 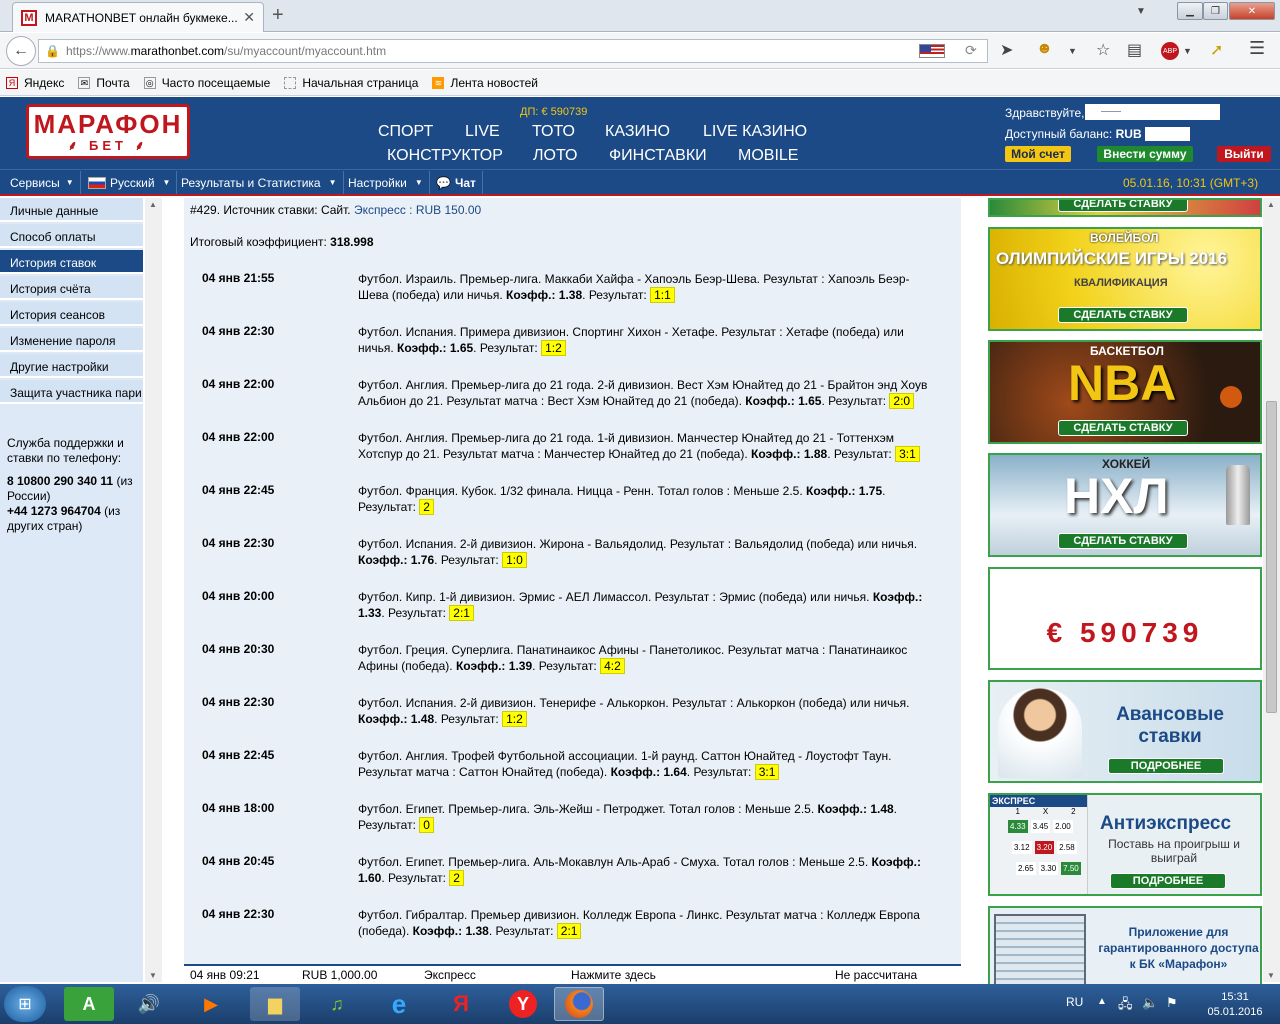 I want to click on adblock-chevron-icon: ▼, so click(x=1187, y=51).